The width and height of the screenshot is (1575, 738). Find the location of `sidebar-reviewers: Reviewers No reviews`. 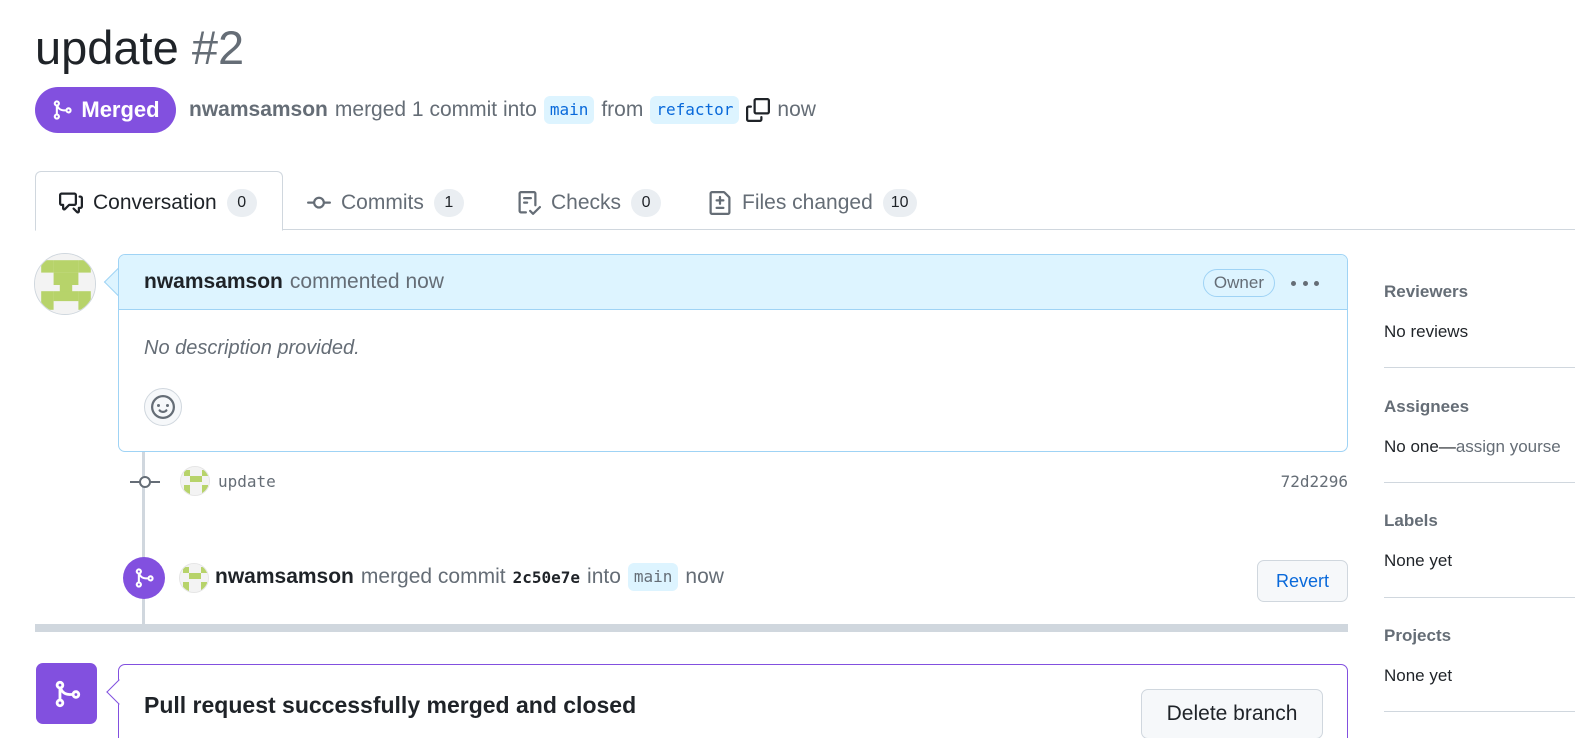

sidebar-reviewers: Reviewers No reviews is located at coordinates (1479, 312).